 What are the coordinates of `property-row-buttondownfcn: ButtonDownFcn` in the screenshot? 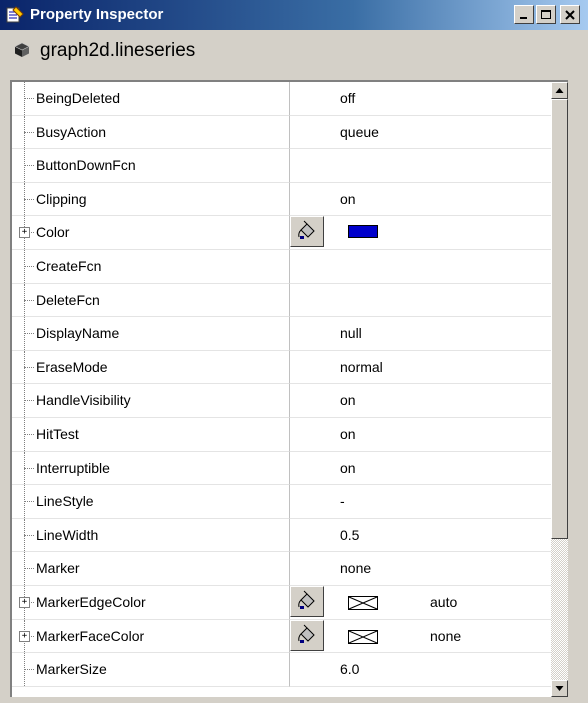 It's located at (290, 166).